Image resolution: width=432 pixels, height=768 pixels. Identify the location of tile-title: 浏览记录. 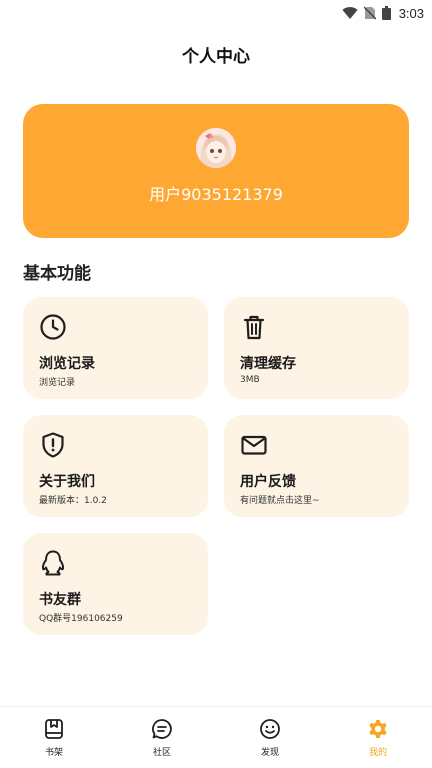
(67, 364).